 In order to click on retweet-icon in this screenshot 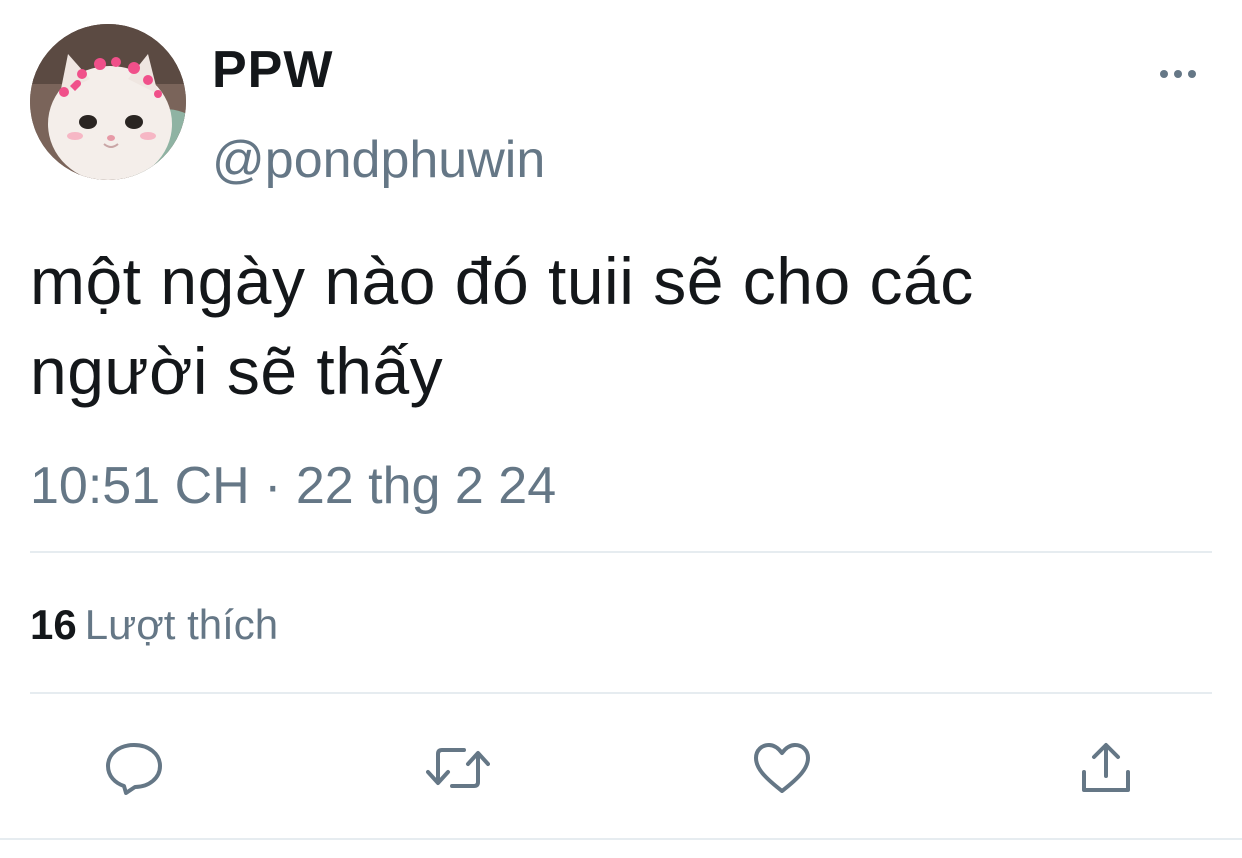, I will do `click(458, 768)`.